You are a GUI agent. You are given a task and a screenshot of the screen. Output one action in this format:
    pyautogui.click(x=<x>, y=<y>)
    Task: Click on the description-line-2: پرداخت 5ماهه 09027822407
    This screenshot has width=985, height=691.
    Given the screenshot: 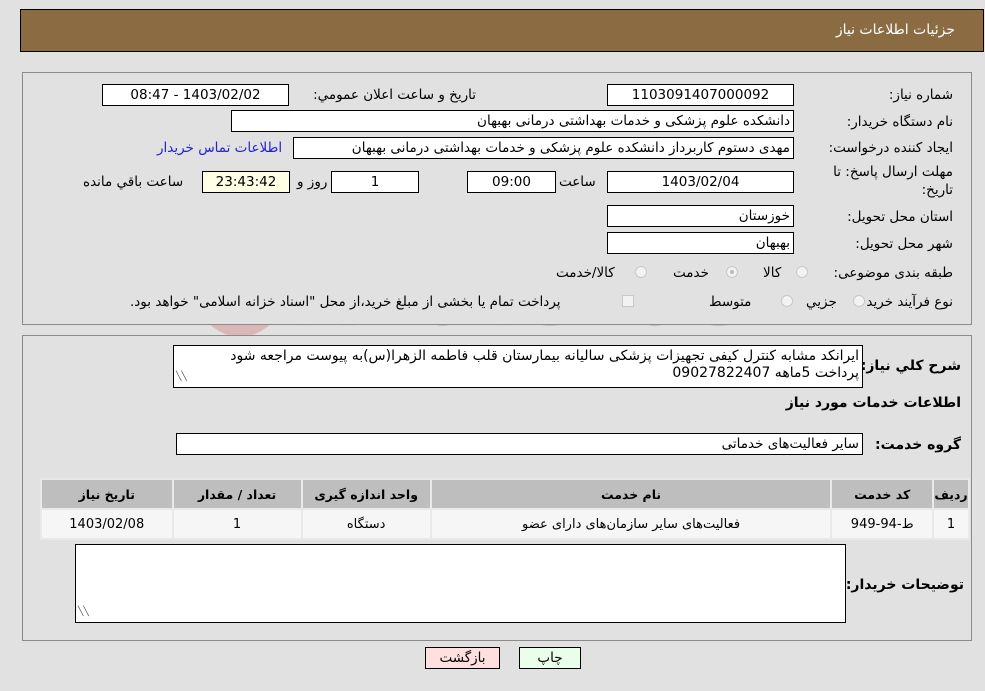 What is the action you would take?
    pyautogui.click(x=765, y=373)
    